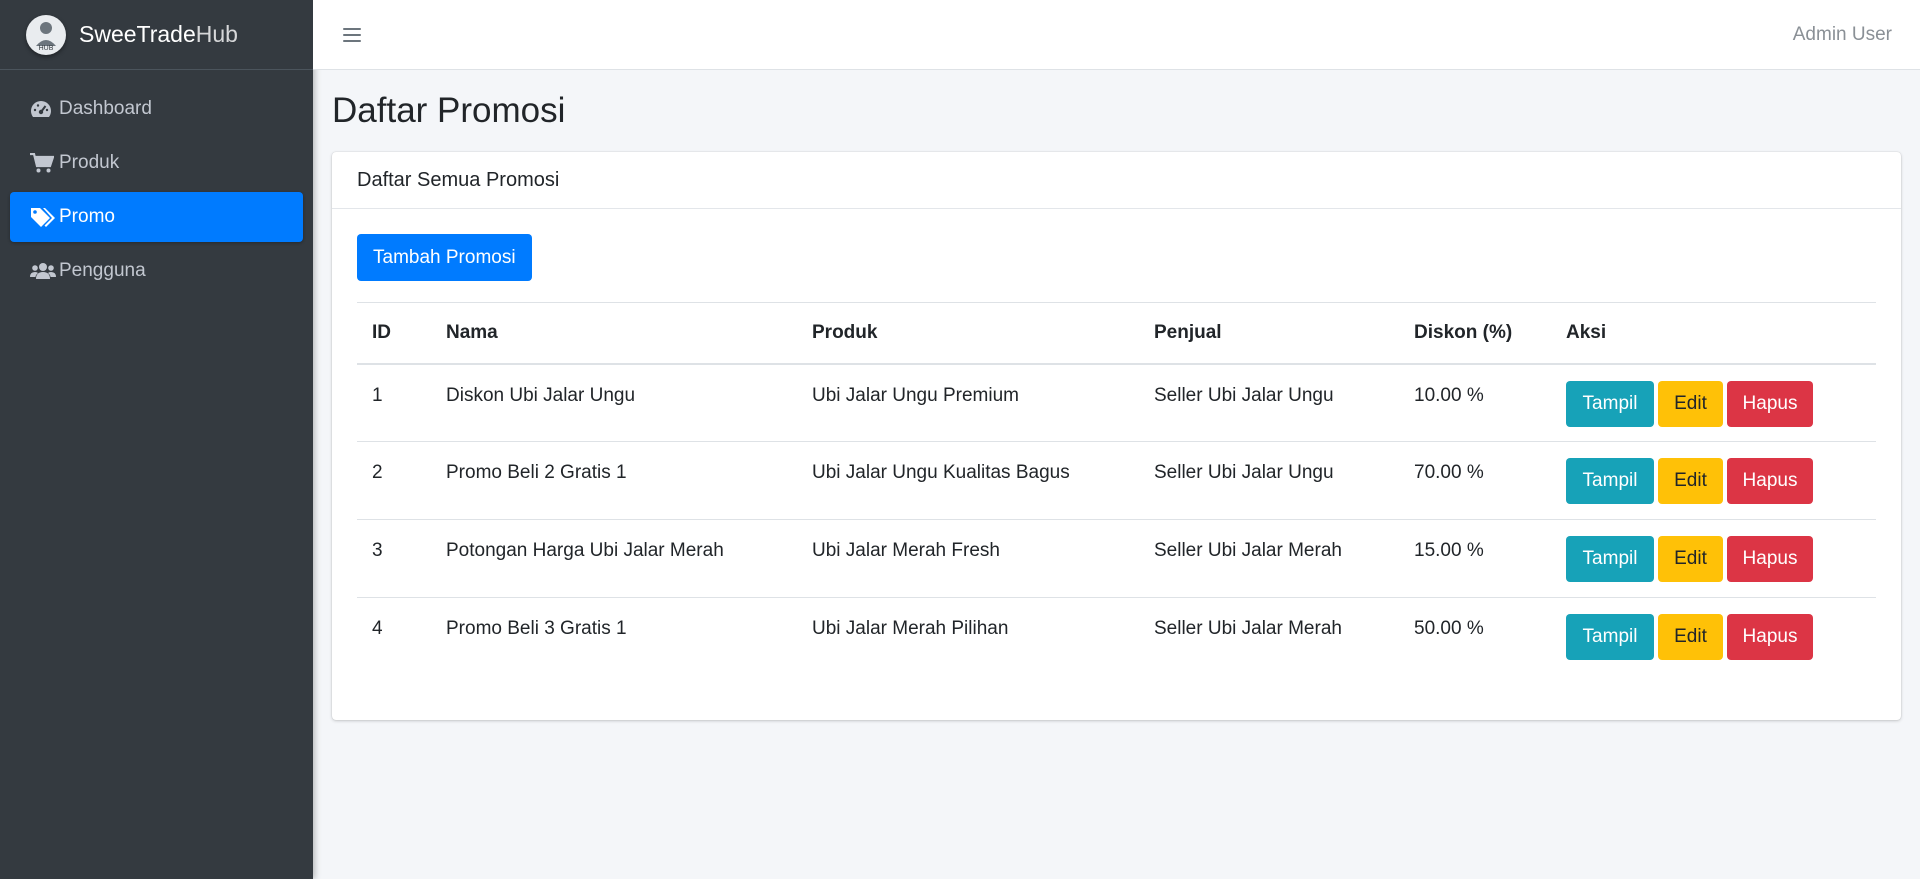 This screenshot has height=879, width=1920. Describe the element at coordinates (87, 216) in the screenshot. I see `sidebar-item-label: Promo` at that location.